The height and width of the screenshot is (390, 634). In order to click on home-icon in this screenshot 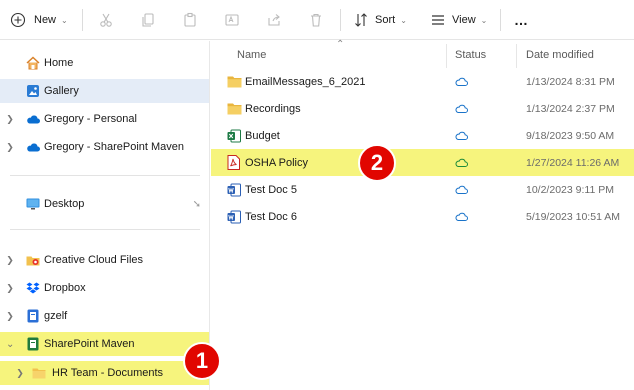, I will do `click(33, 63)`.